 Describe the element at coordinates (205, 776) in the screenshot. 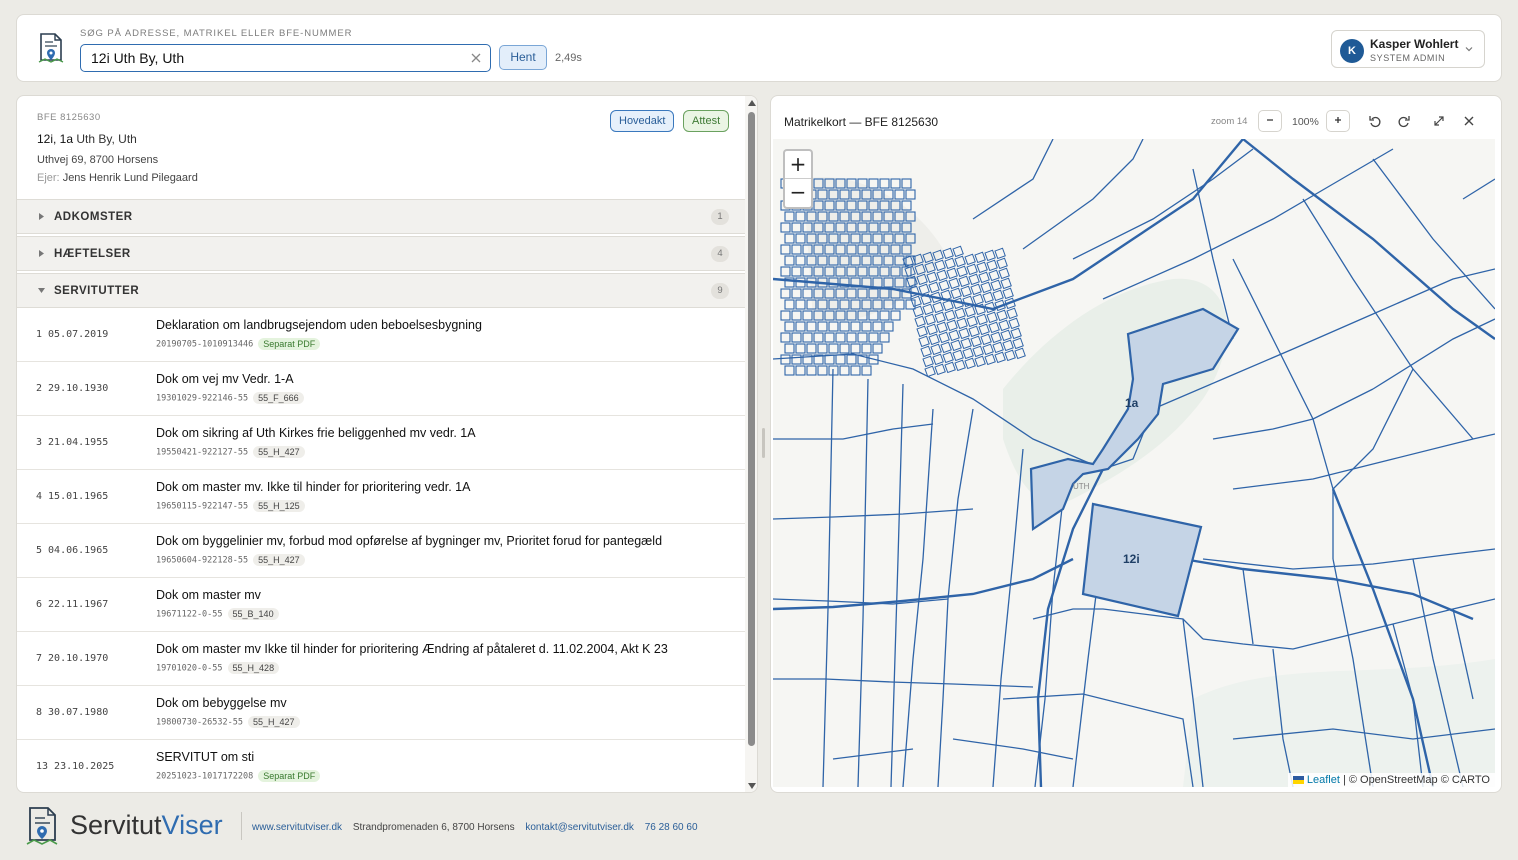

I see `servitut-doc-id: 20251023-1017172208` at that location.